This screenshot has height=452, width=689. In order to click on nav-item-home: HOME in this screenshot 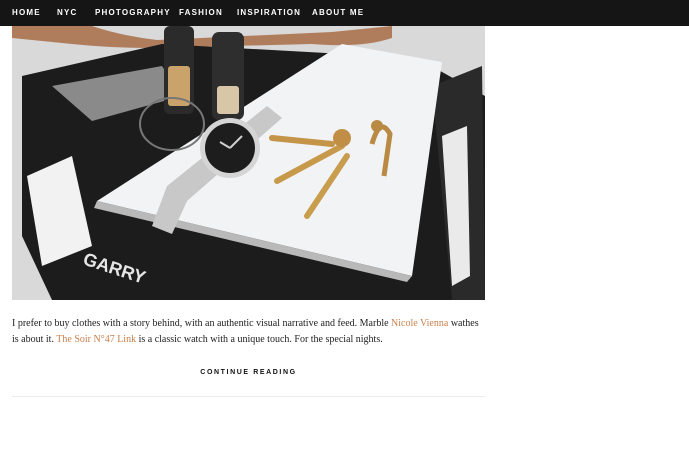, I will do `click(26, 13)`.